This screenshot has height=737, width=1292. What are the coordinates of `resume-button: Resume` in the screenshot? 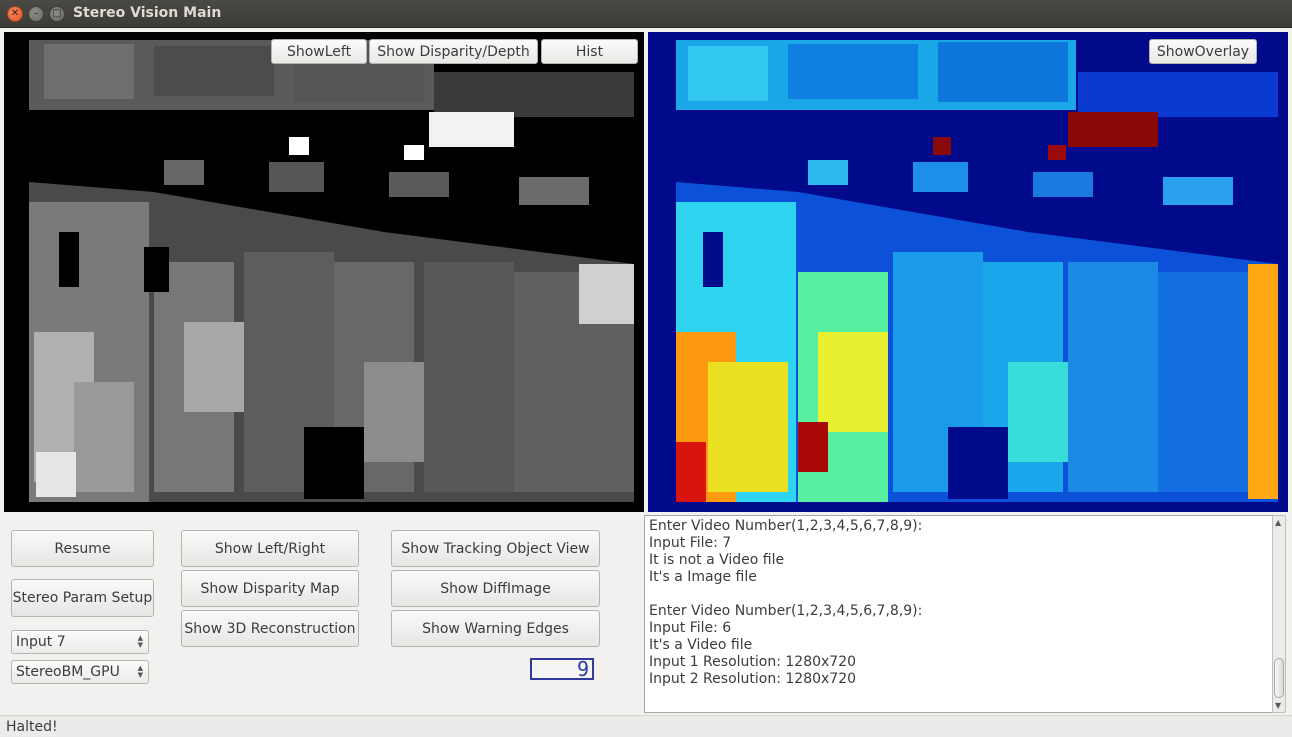 It's located at (82, 548).